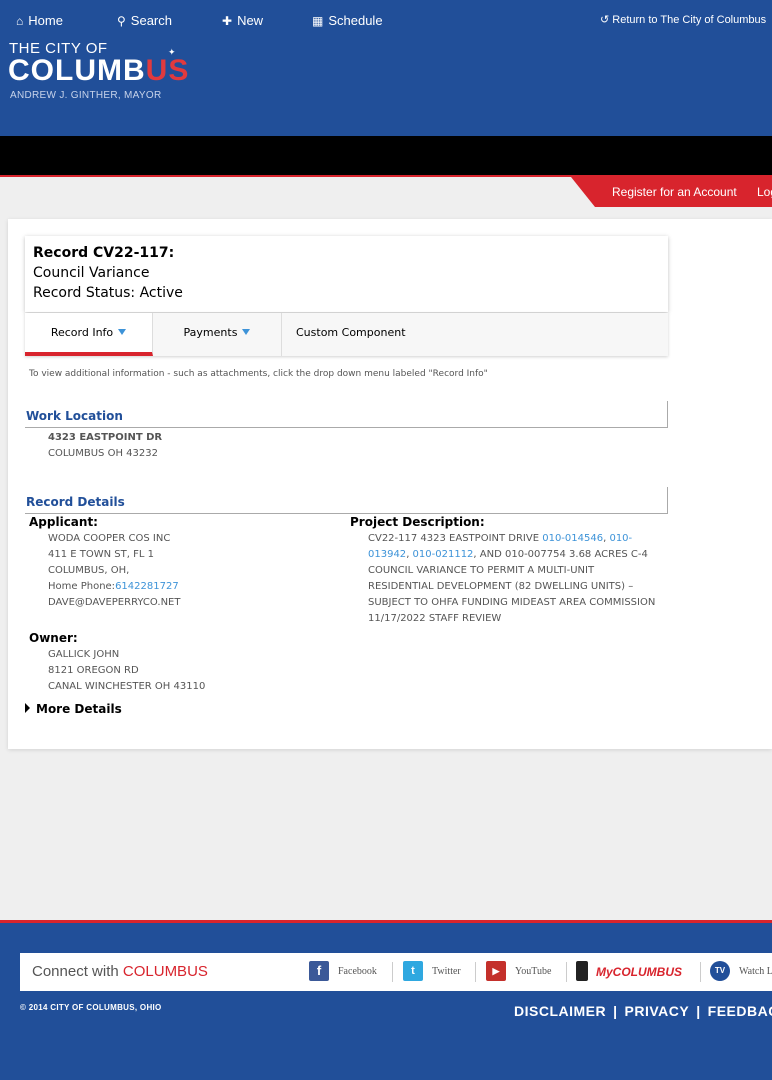 The image size is (772, 1080). Describe the element at coordinates (572, 538) in the screenshot. I see `parcel-link: 010-014546` at that location.